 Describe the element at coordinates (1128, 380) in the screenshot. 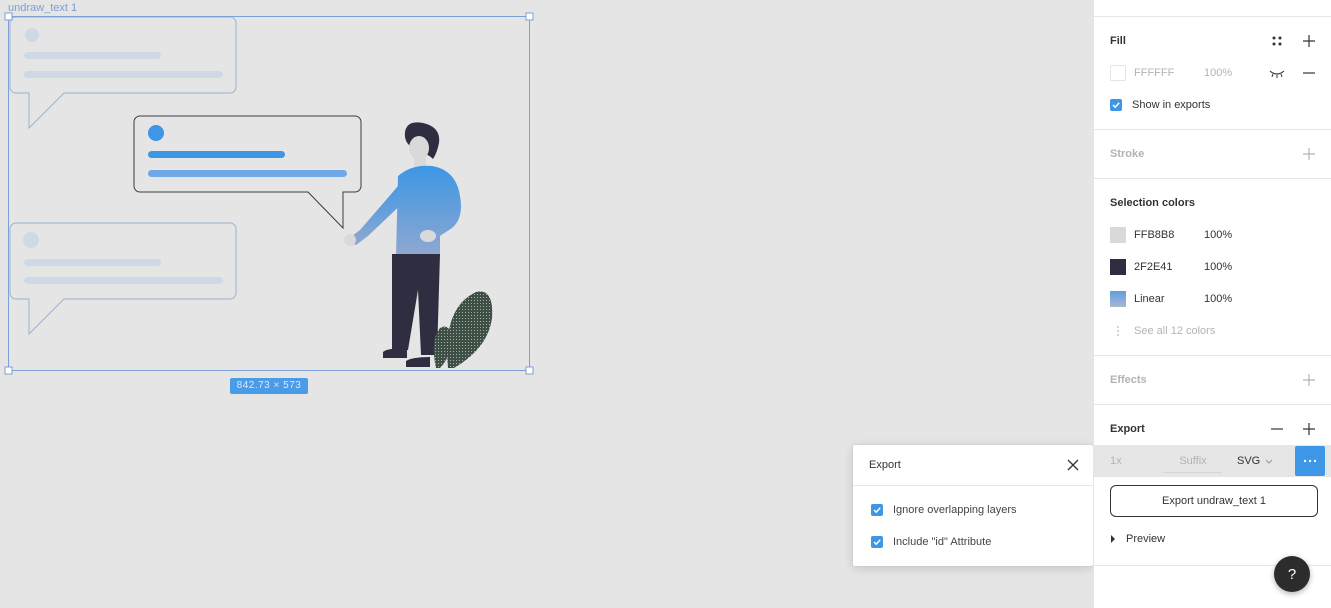

I see `effects-section-title: Effects` at that location.